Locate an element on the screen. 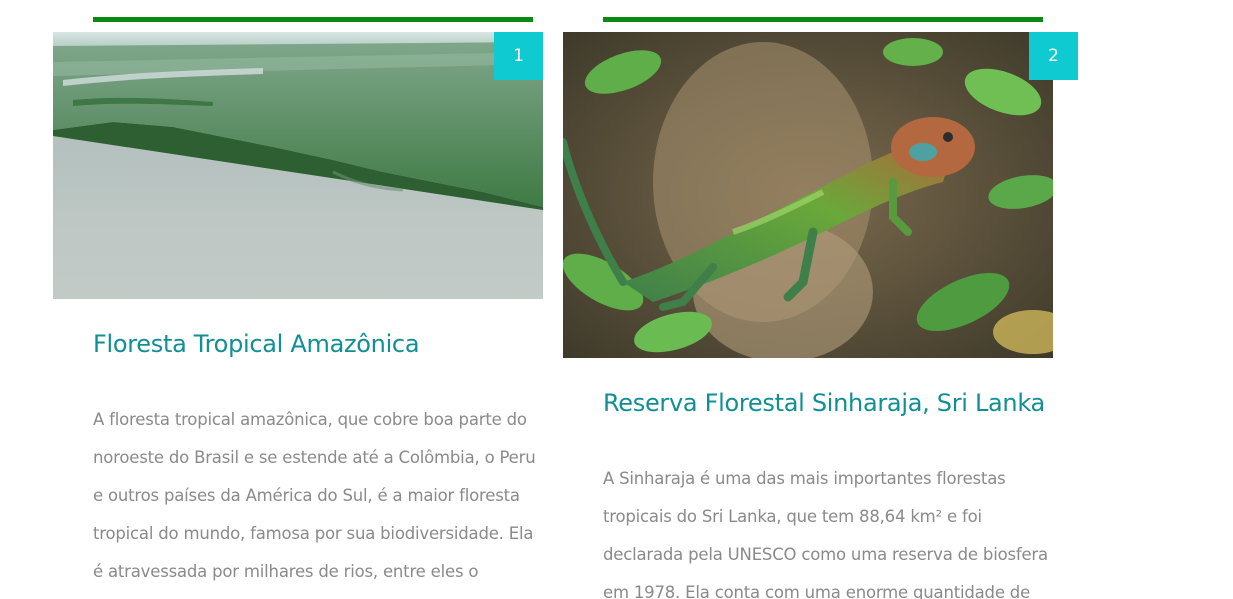 This screenshot has height=599, width=1233. card-index-badge: 2 is located at coordinates (1053, 56).